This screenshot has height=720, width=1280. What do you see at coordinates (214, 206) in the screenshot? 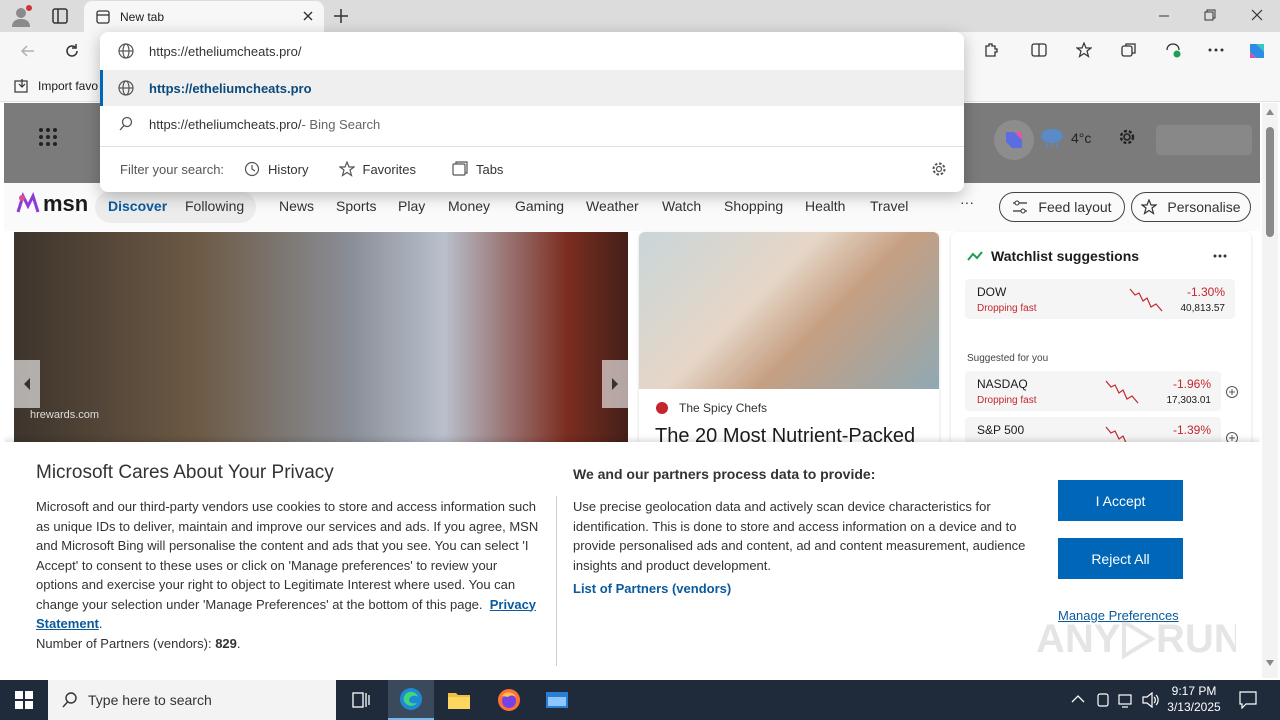
I see `nav-following: Following` at bounding box center [214, 206].